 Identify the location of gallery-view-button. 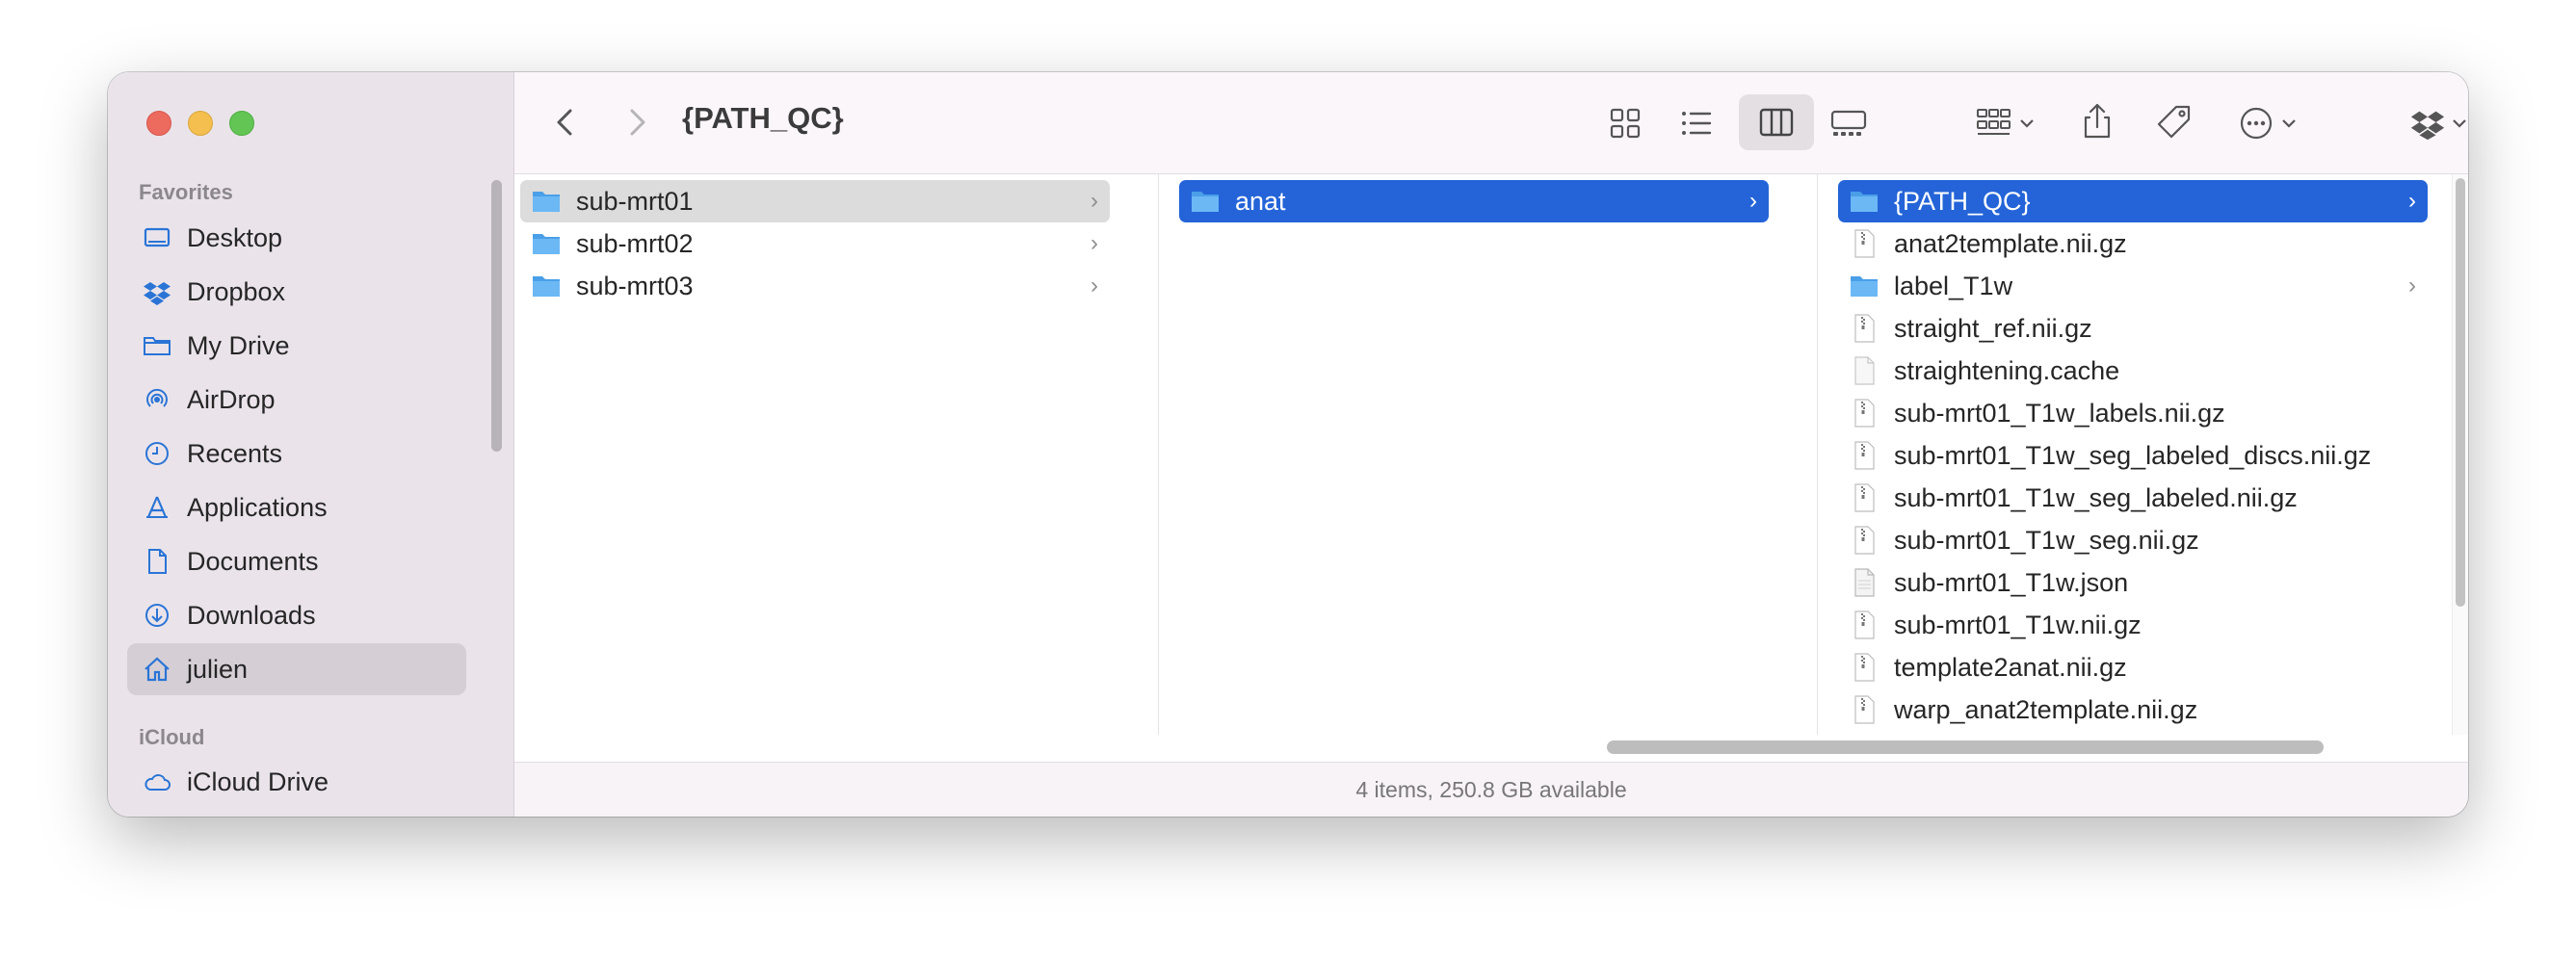
(1849, 123).